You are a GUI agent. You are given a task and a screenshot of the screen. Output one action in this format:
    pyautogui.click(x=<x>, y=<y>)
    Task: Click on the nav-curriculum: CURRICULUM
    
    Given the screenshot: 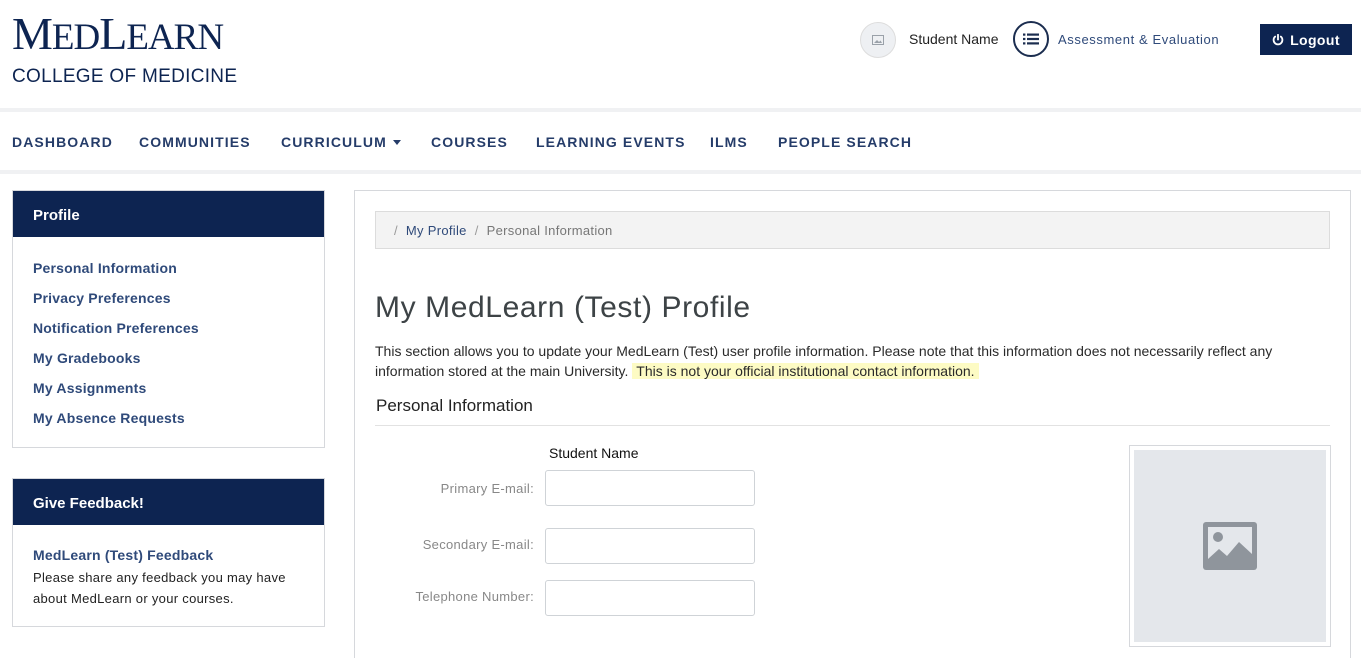 What is the action you would take?
    pyautogui.click(x=341, y=142)
    